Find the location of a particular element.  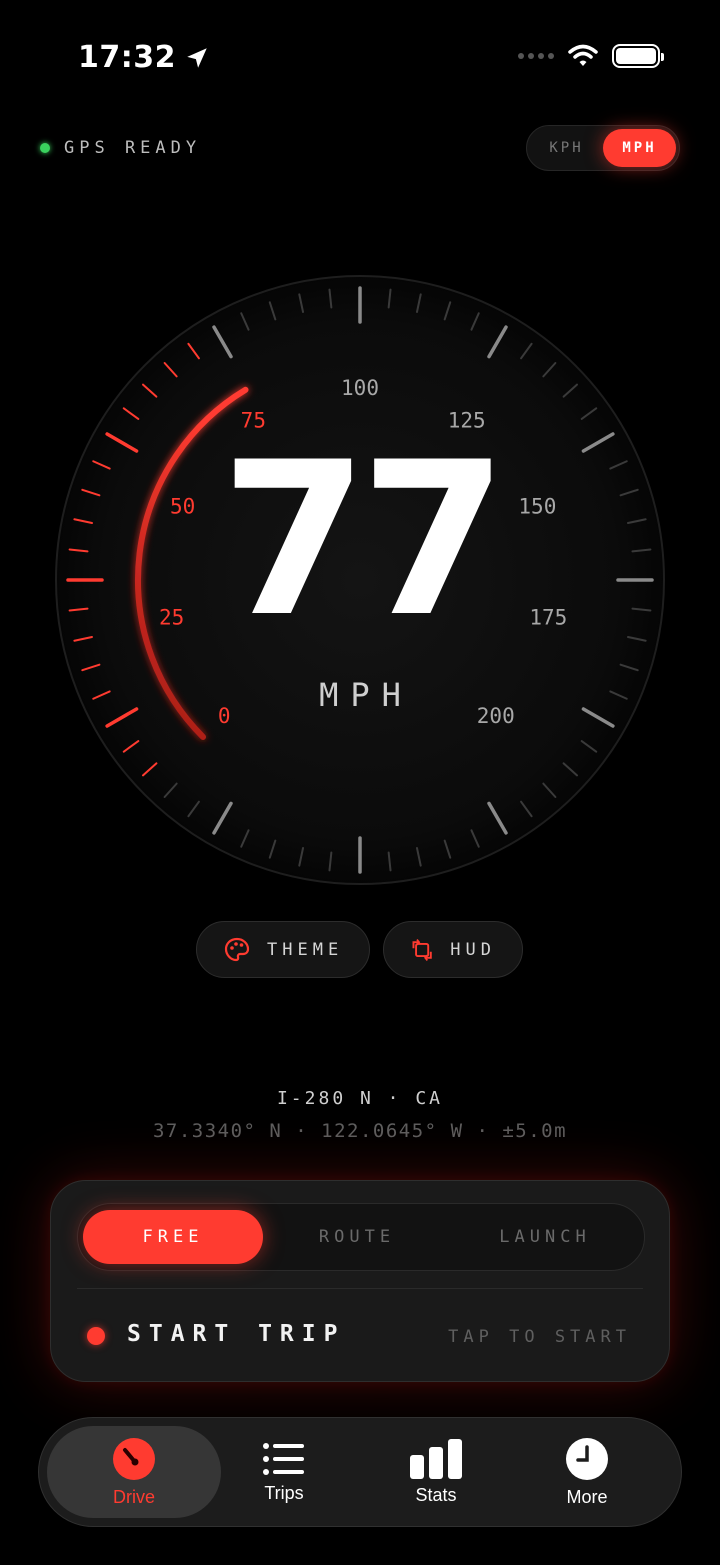

hud-button: HUD is located at coordinates (453, 949).